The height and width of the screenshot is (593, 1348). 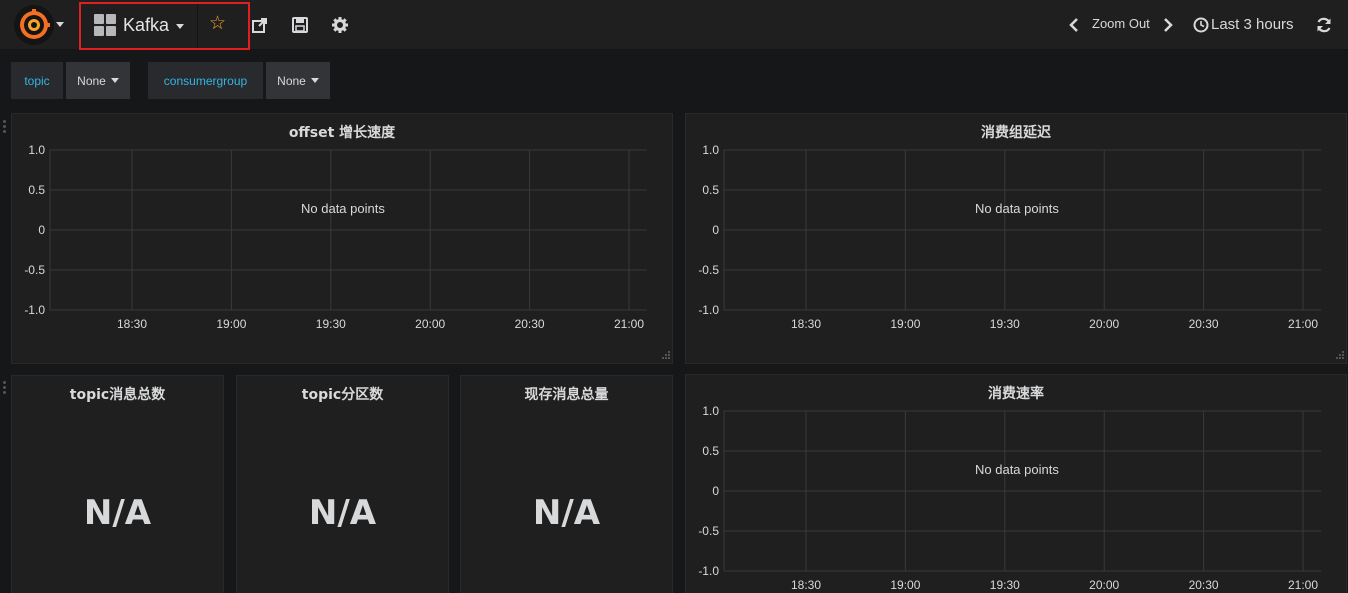 What do you see at coordinates (260, 25) in the screenshot?
I see `share-icon` at bounding box center [260, 25].